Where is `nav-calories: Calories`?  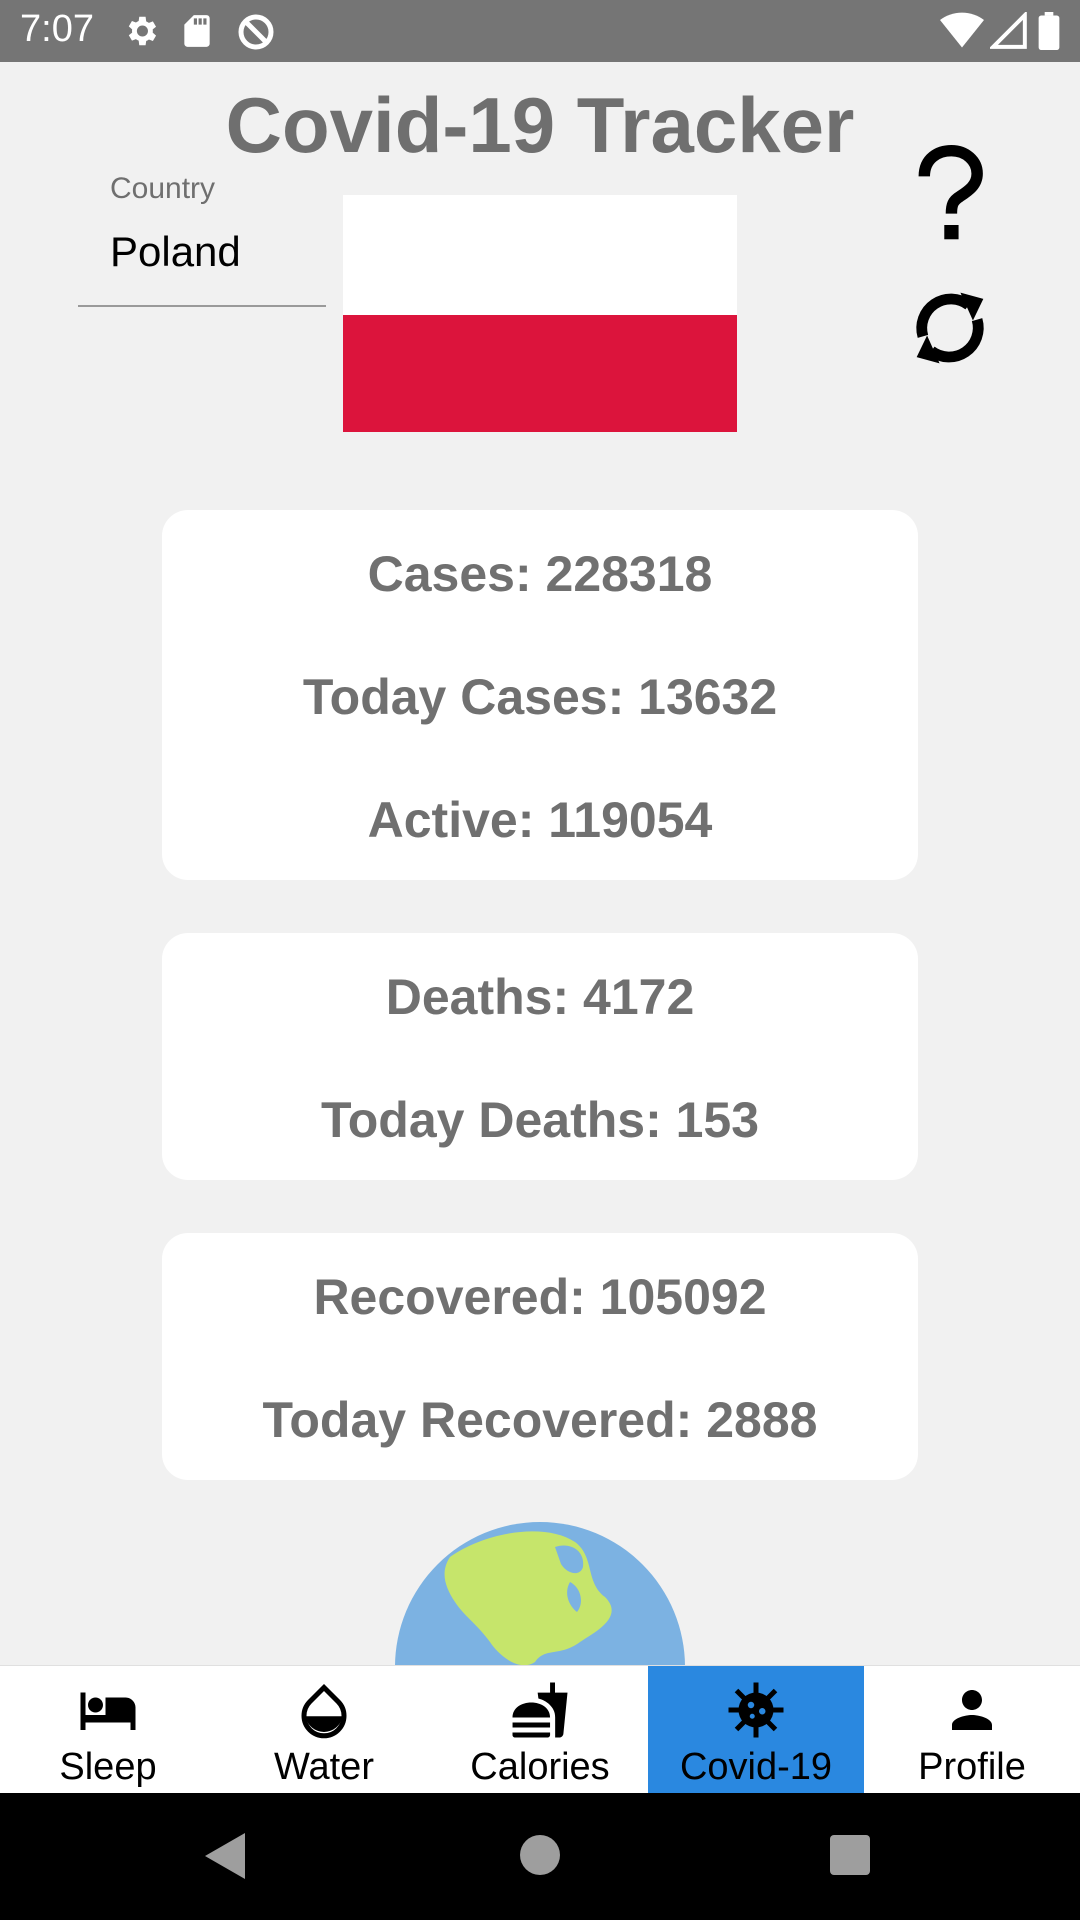
nav-calories: Calories is located at coordinates (540, 1730).